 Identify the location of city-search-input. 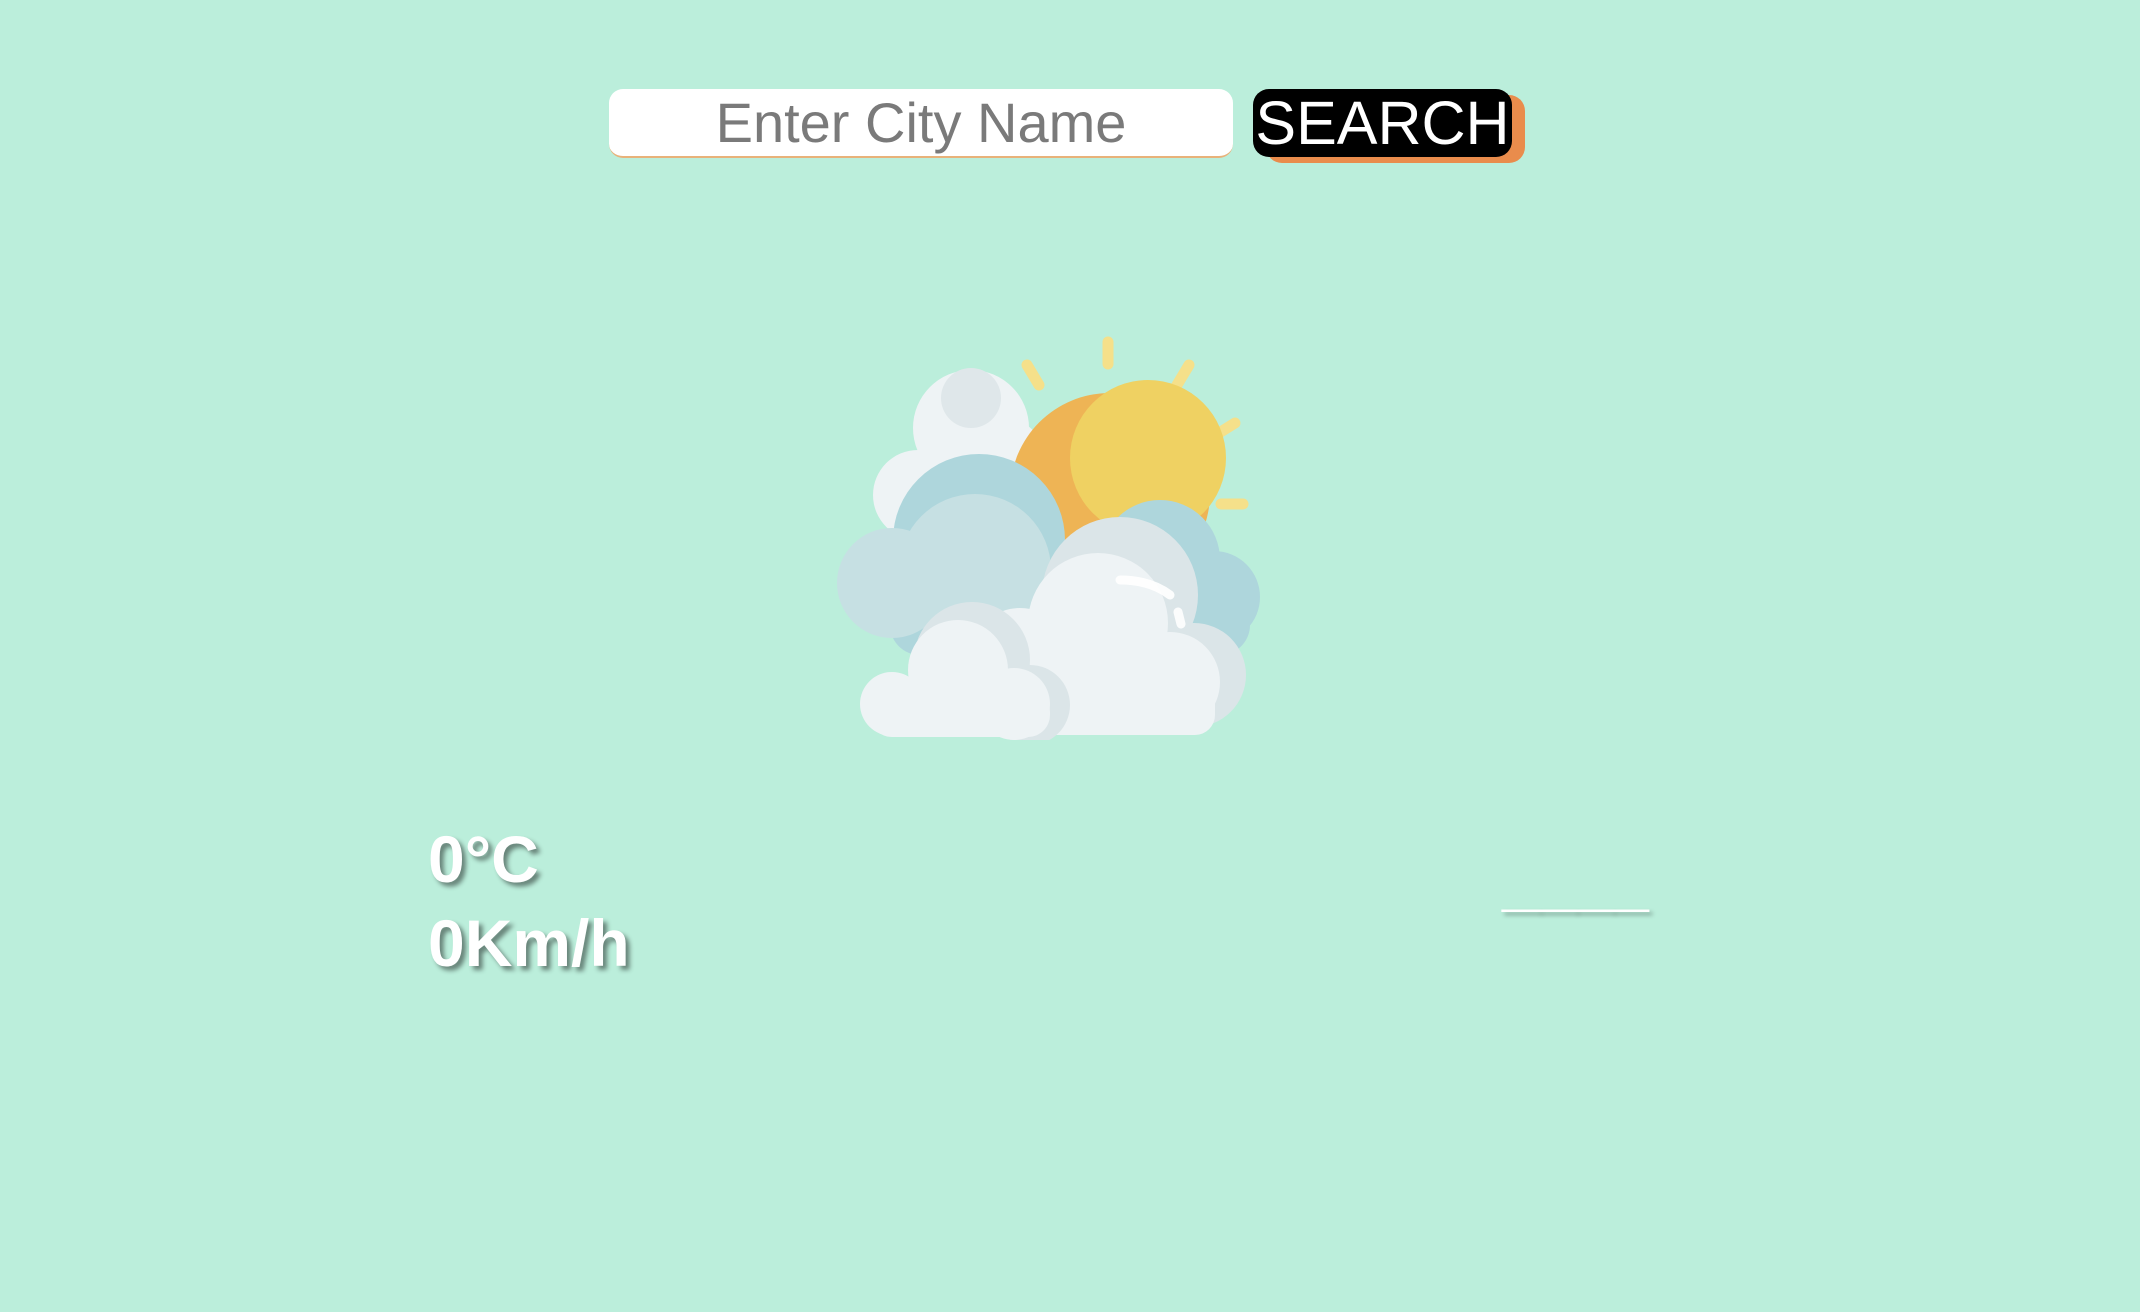
(921, 122).